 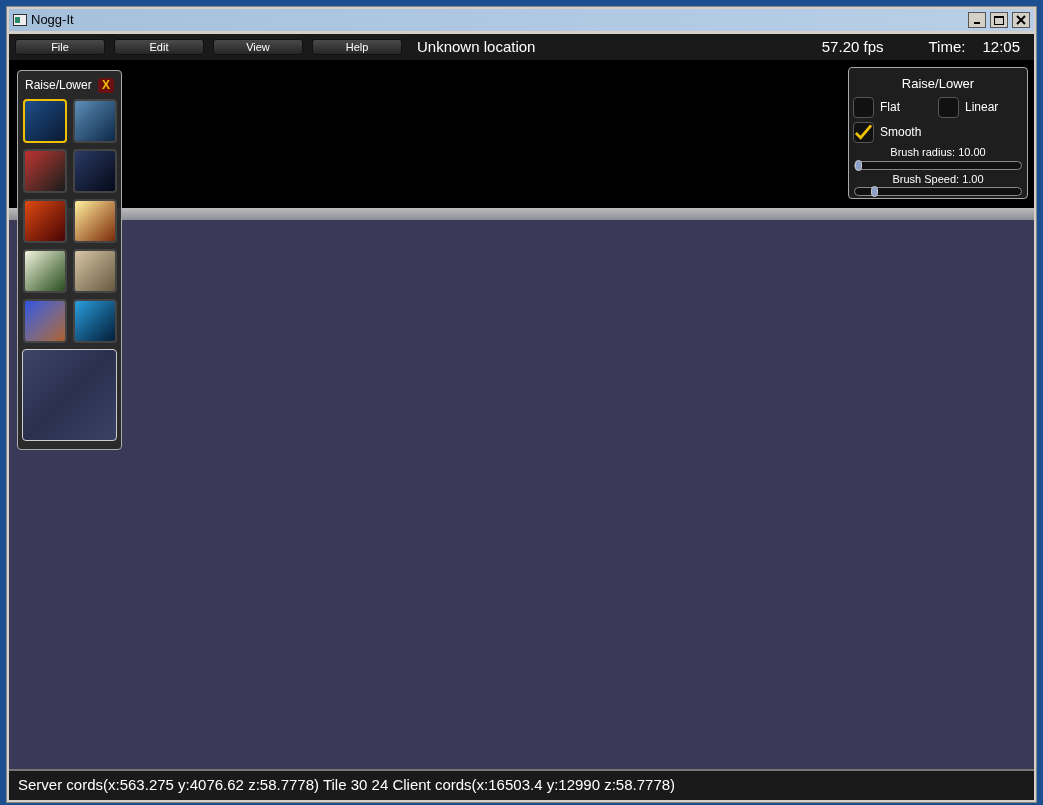 I want to click on menu-button: Edit, so click(x=159, y=47).